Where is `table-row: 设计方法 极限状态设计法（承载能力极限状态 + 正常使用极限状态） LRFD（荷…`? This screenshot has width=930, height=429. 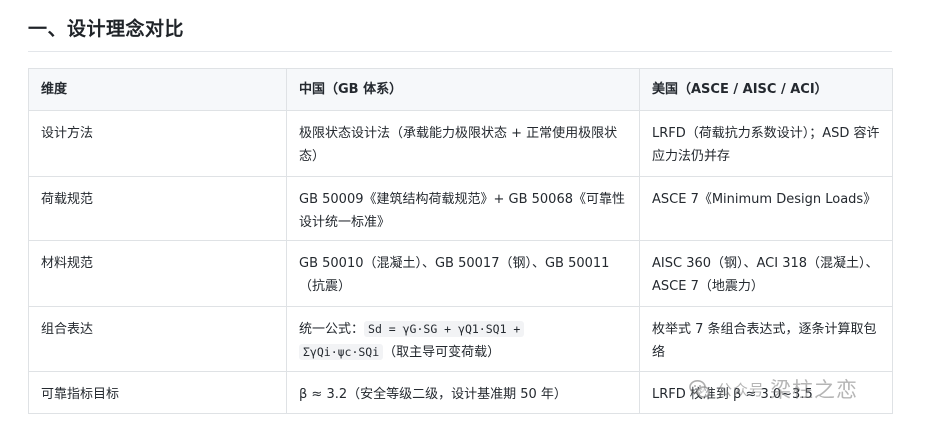
table-row: 设计方法 极限状态设计法（承载能力极限状态 + 正常使用极限状态） LRFD（荷… is located at coordinates (460, 143).